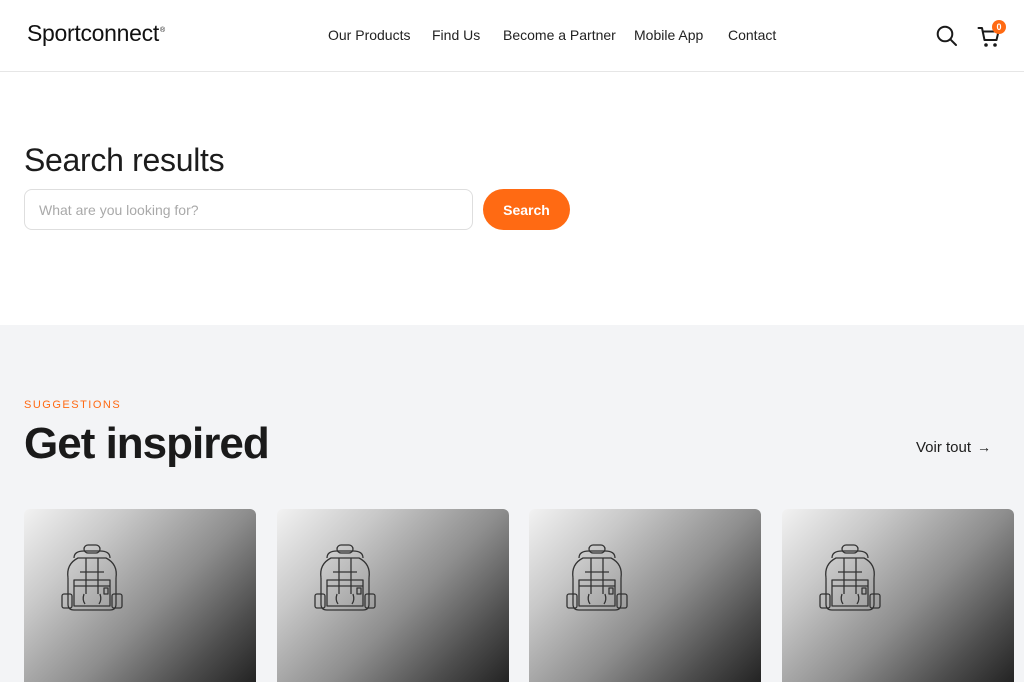  I want to click on logo: Sportconnect®, so click(96, 33).